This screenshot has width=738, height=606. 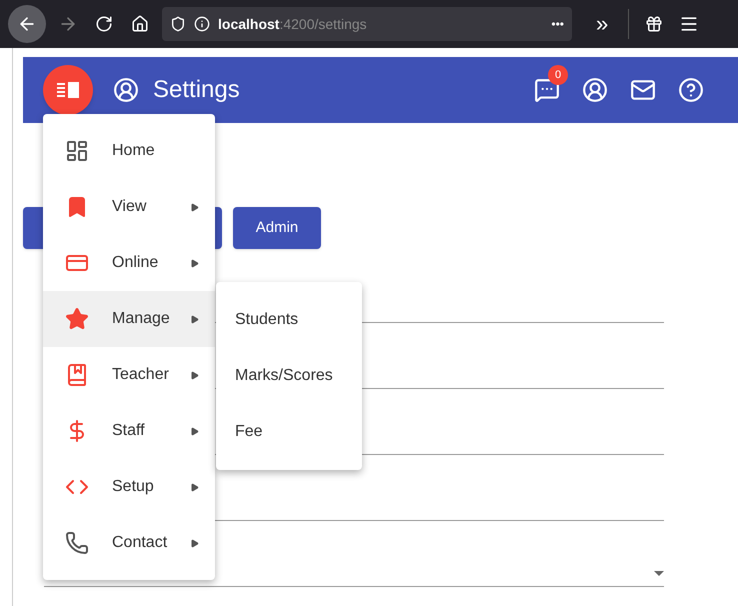 What do you see at coordinates (104, 24) in the screenshot?
I see `reload-icon` at bounding box center [104, 24].